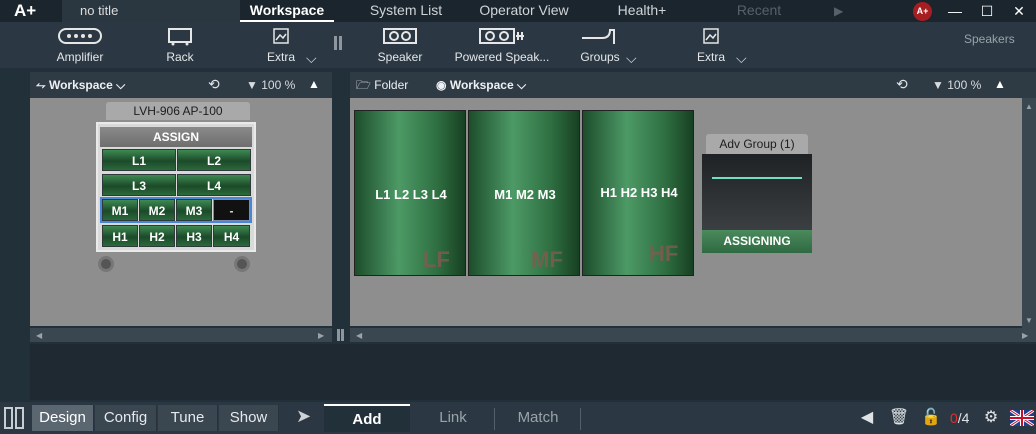 The width and height of the screenshot is (1036, 434). I want to click on workspace-selector: ◉ Workspace ⌵, so click(481, 85).